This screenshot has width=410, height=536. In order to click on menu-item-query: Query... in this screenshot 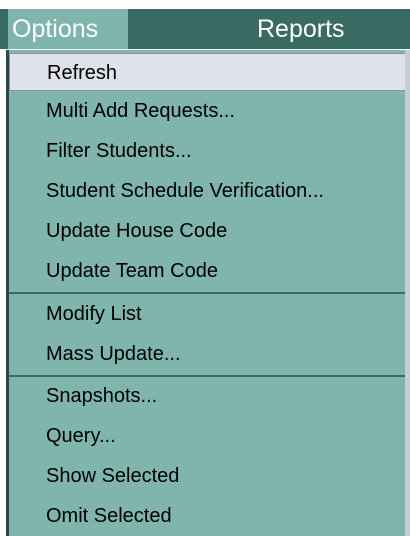, I will do `click(209, 436)`.